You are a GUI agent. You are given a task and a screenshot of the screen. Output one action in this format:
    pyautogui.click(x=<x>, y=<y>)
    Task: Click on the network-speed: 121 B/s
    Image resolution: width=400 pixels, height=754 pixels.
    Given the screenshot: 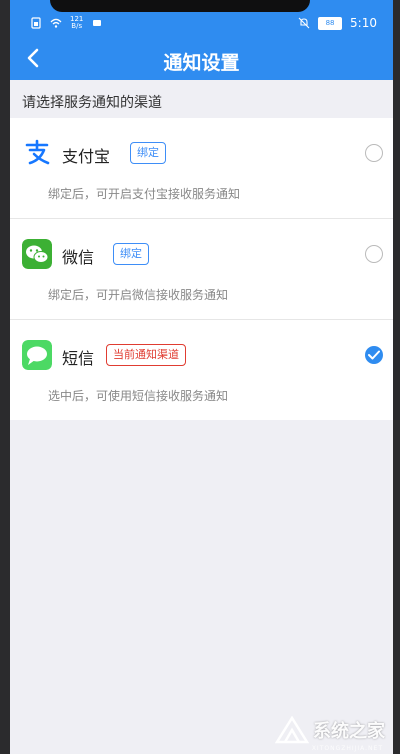 What is the action you would take?
    pyautogui.click(x=76, y=23)
    